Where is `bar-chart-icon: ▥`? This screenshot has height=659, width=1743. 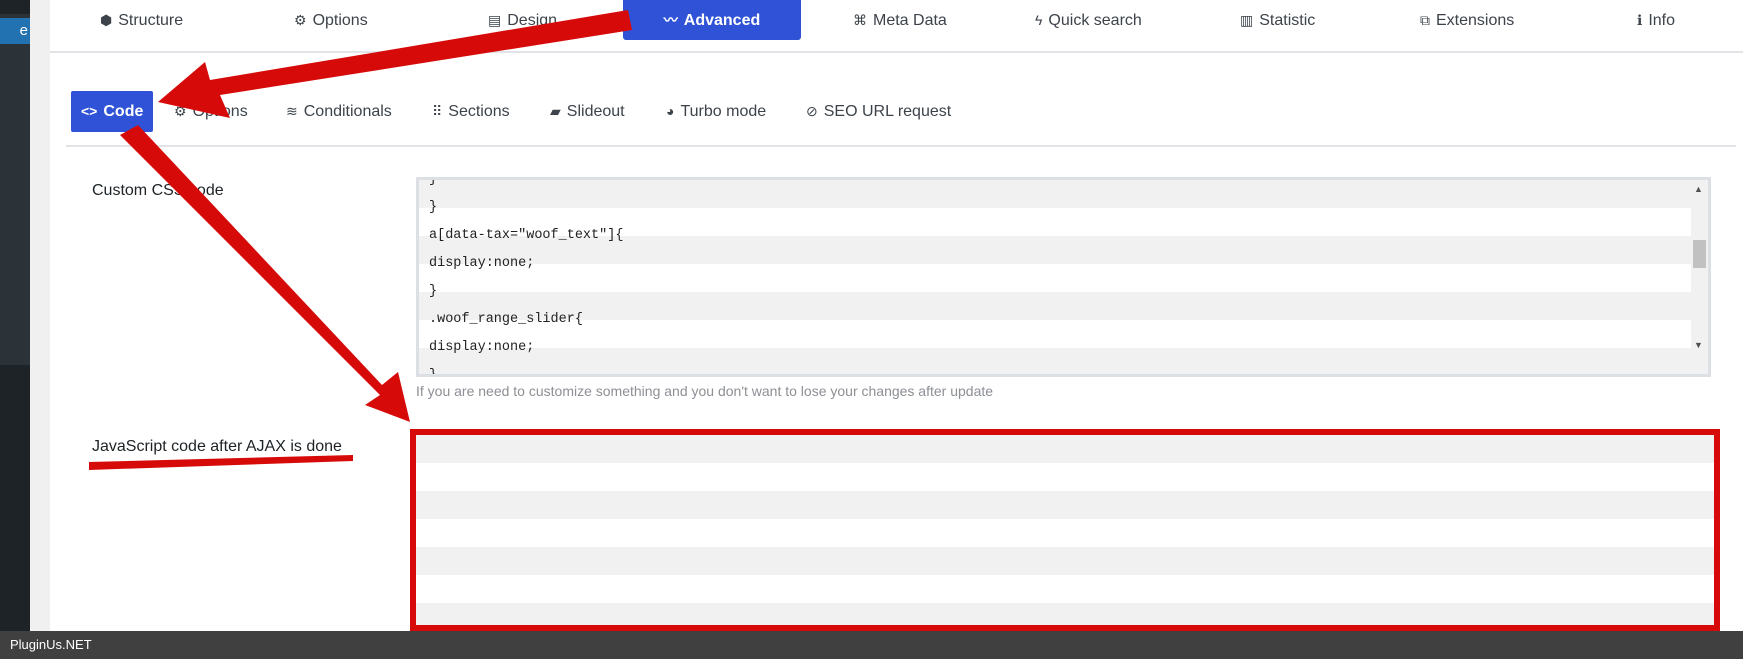 bar-chart-icon: ▥ is located at coordinates (1247, 20).